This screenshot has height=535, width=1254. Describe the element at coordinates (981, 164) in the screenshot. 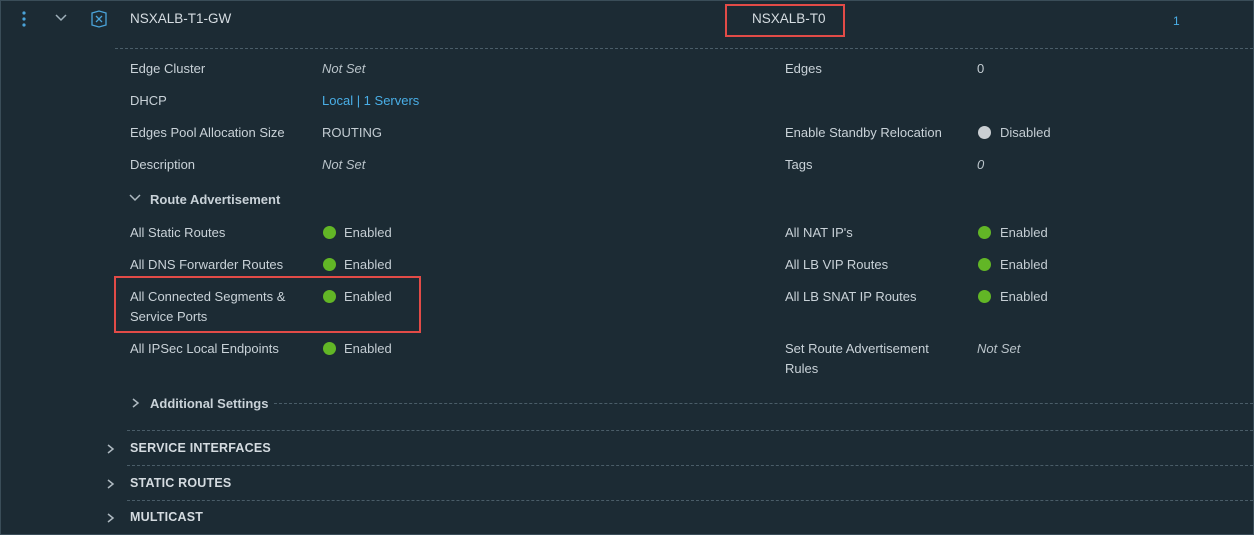

I see `tags-value: 0` at that location.